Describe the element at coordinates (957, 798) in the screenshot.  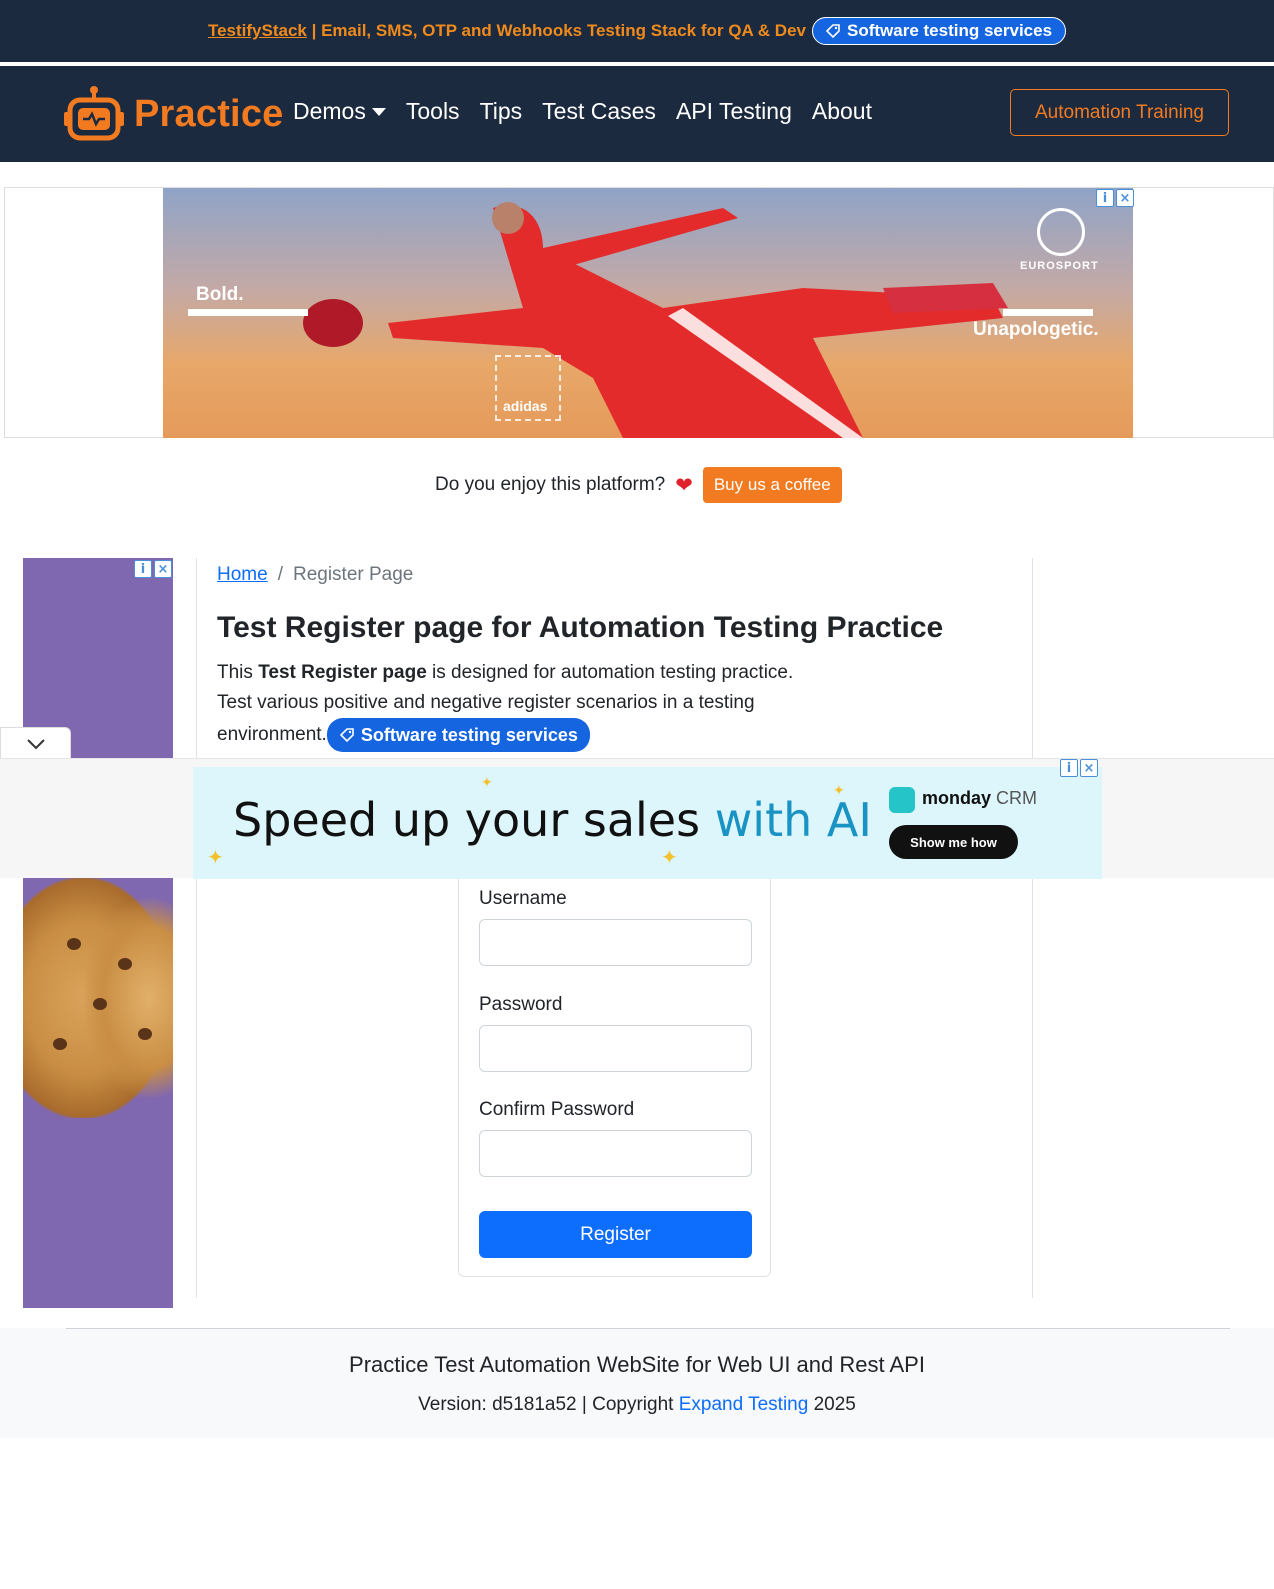
I see `ad-brand-name: monday` at that location.